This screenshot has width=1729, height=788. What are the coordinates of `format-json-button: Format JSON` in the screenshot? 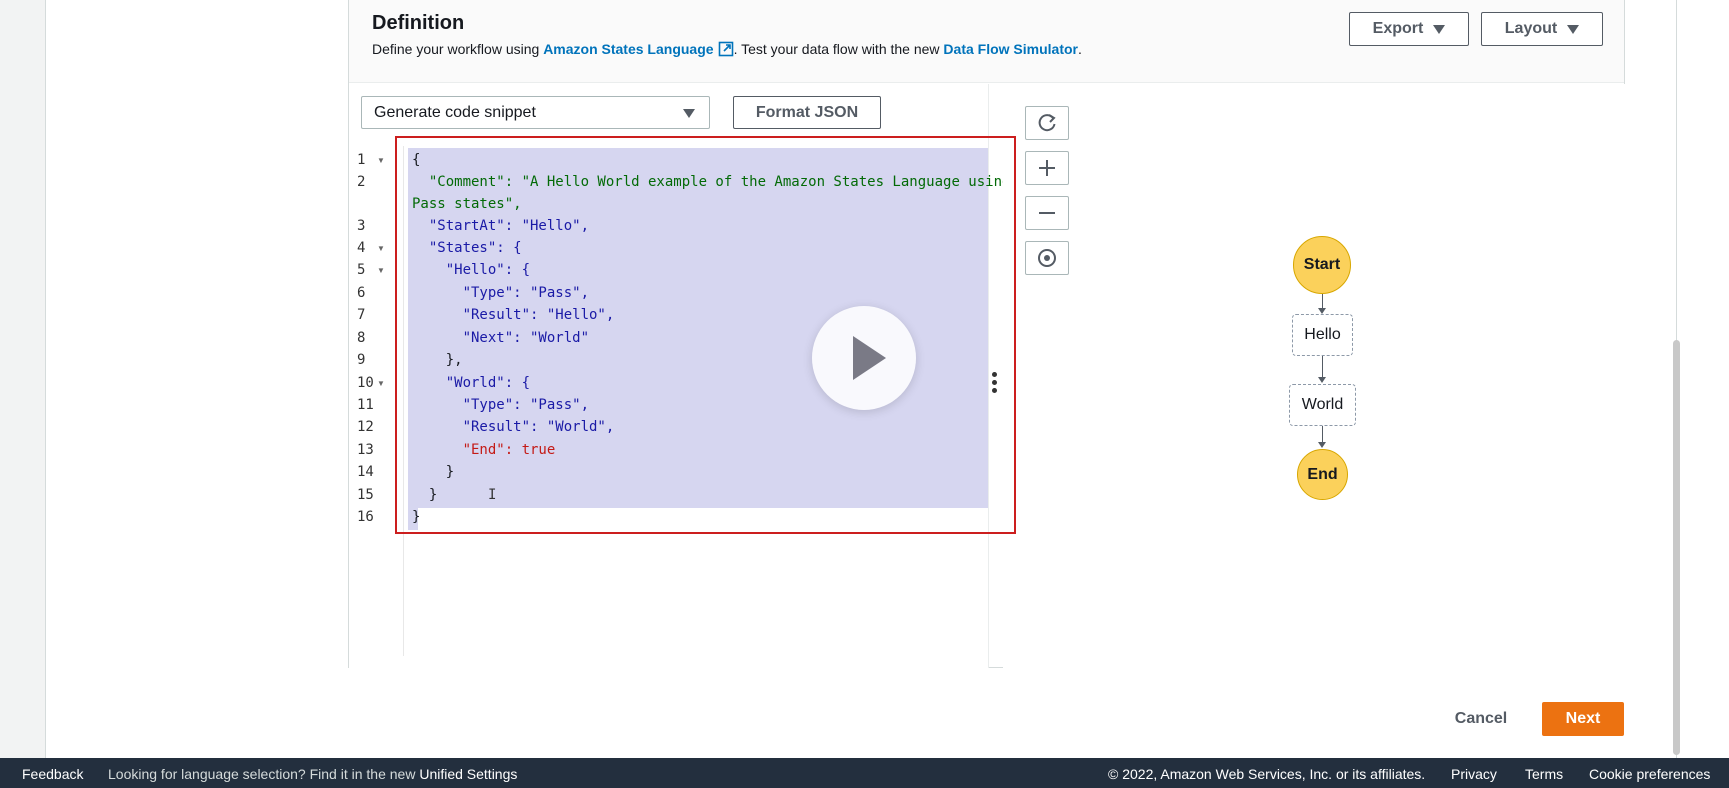 It's located at (807, 112).